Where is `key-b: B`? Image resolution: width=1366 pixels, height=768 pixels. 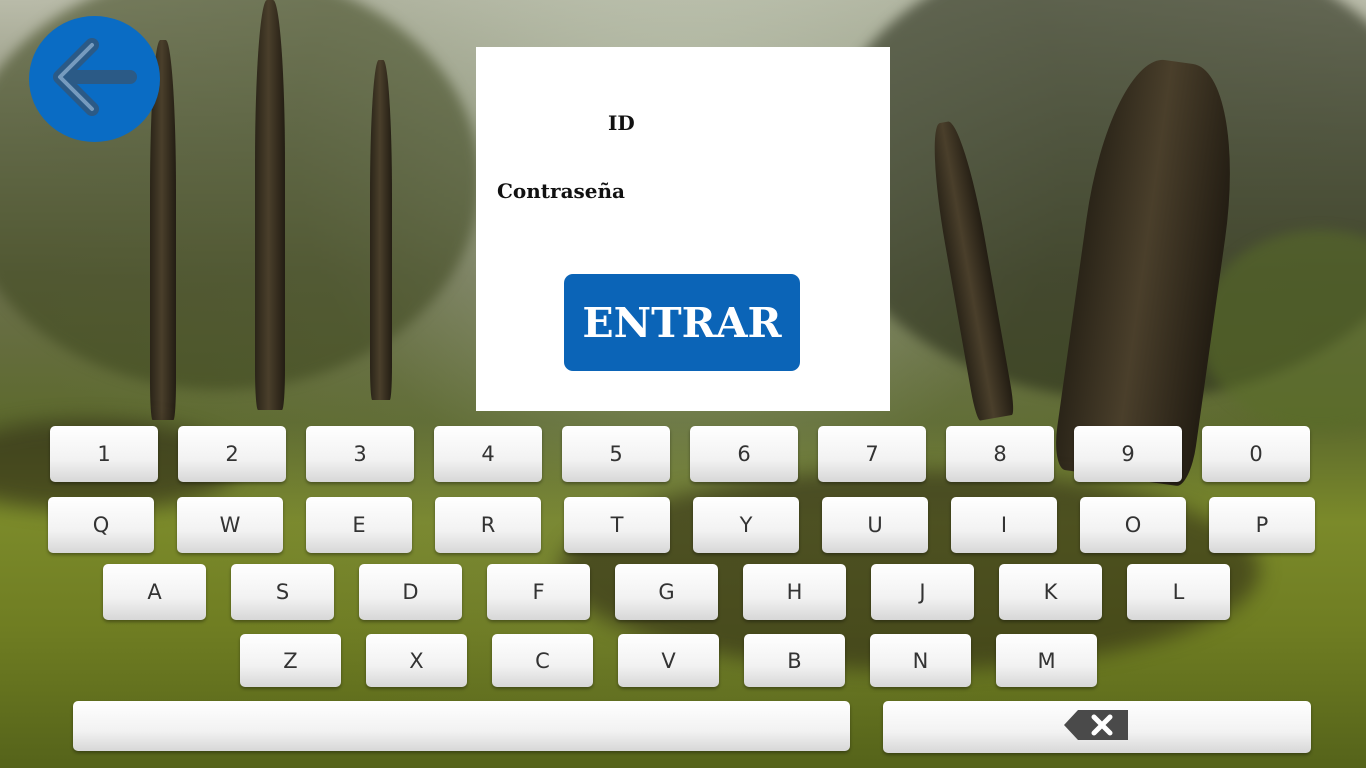
key-b: B is located at coordinates (794, 660).